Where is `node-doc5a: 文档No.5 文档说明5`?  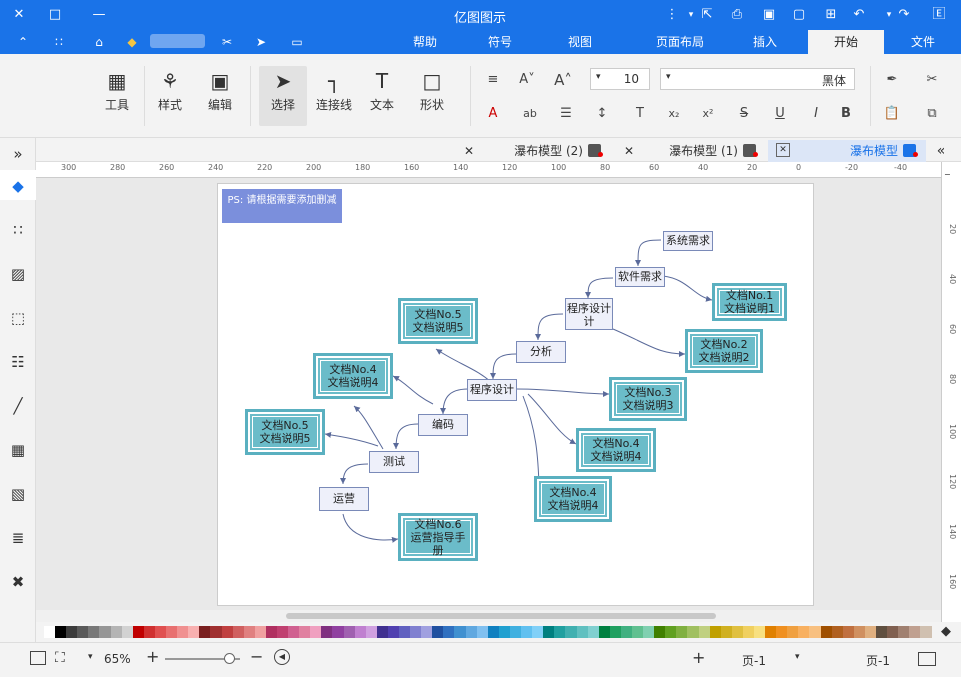
node-doc5a: 文档No.5 文档说明5 is located at coordinates (438, 321).